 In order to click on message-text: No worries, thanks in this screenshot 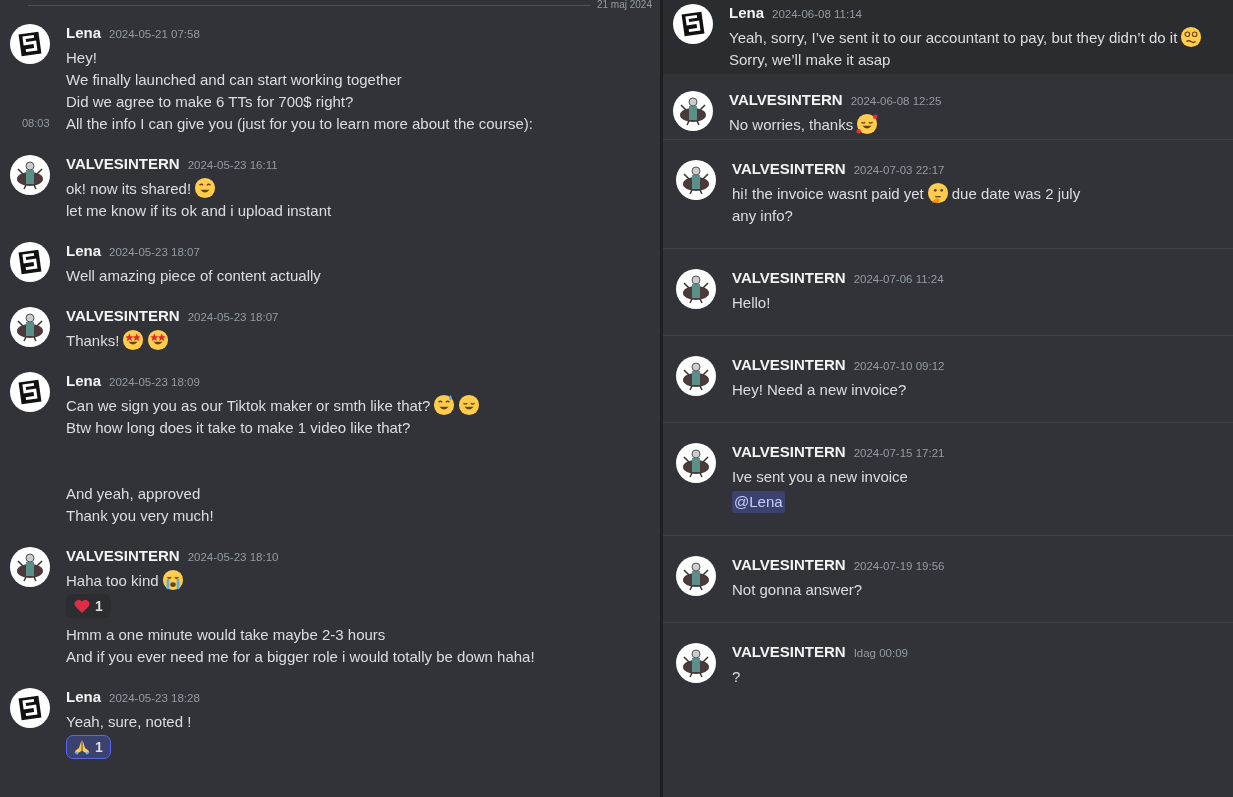, I will do `click(791, 124)`.